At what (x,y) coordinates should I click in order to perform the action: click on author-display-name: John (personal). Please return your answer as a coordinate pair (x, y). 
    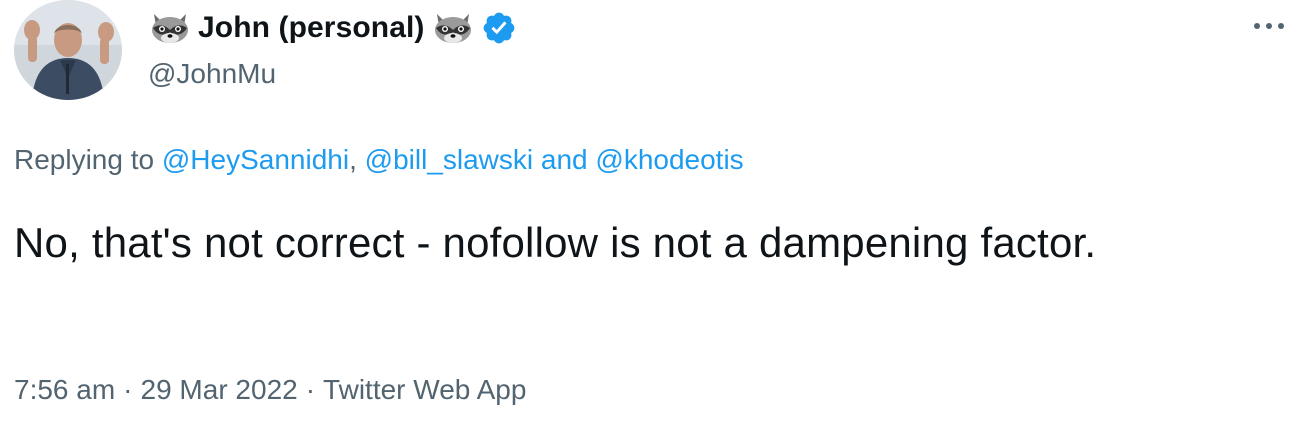
    Looking at the image, I should click on (311, 28).